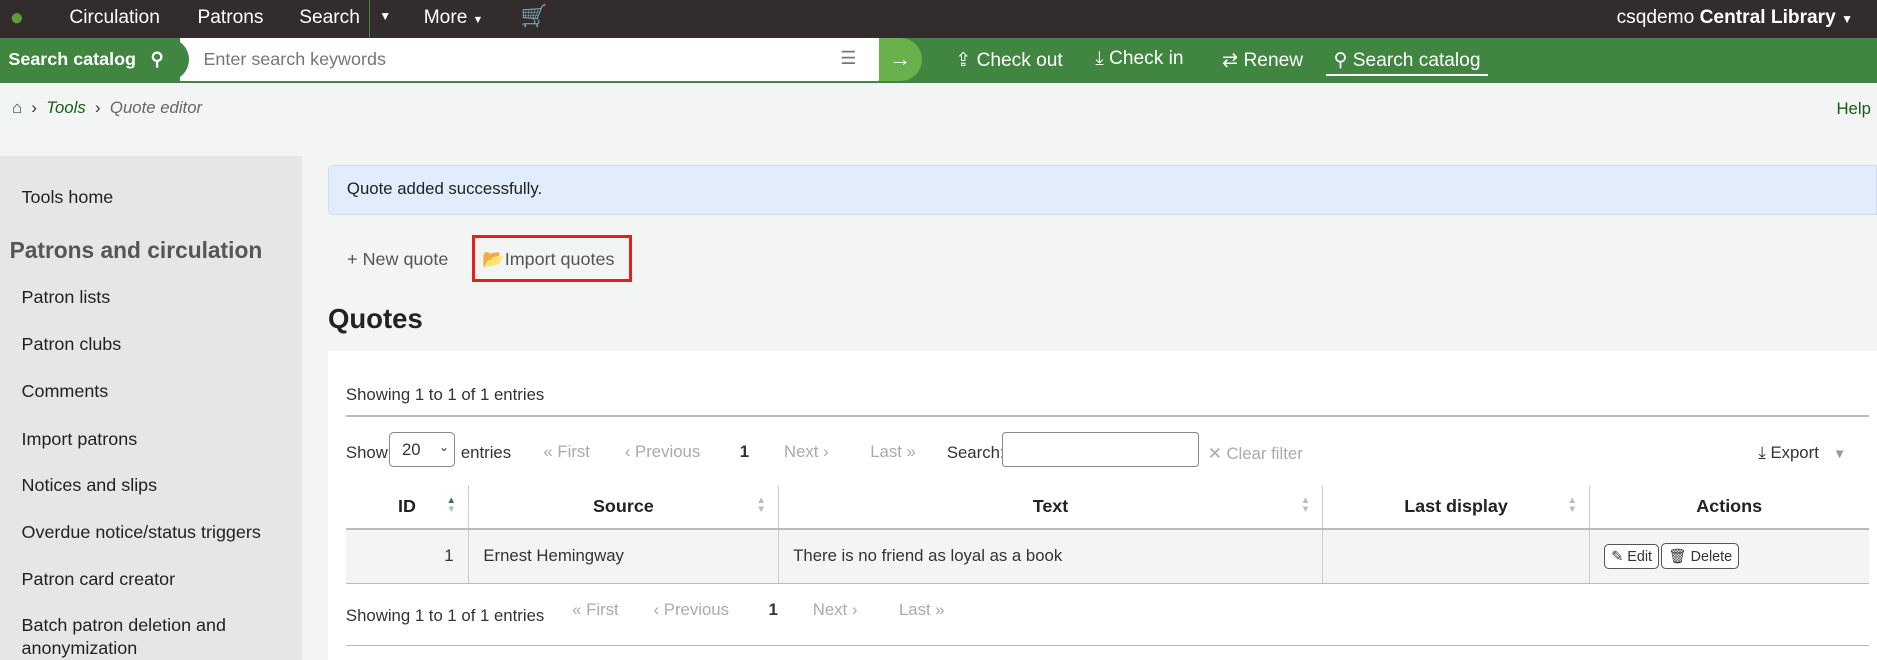 The height and width of the screenshot is (660, 1877). What do you see at coordinates (141, 532) in the screenshot?
I see `sidebar-item: Overdue notice/status triggers` at bounding box center [141, 532].